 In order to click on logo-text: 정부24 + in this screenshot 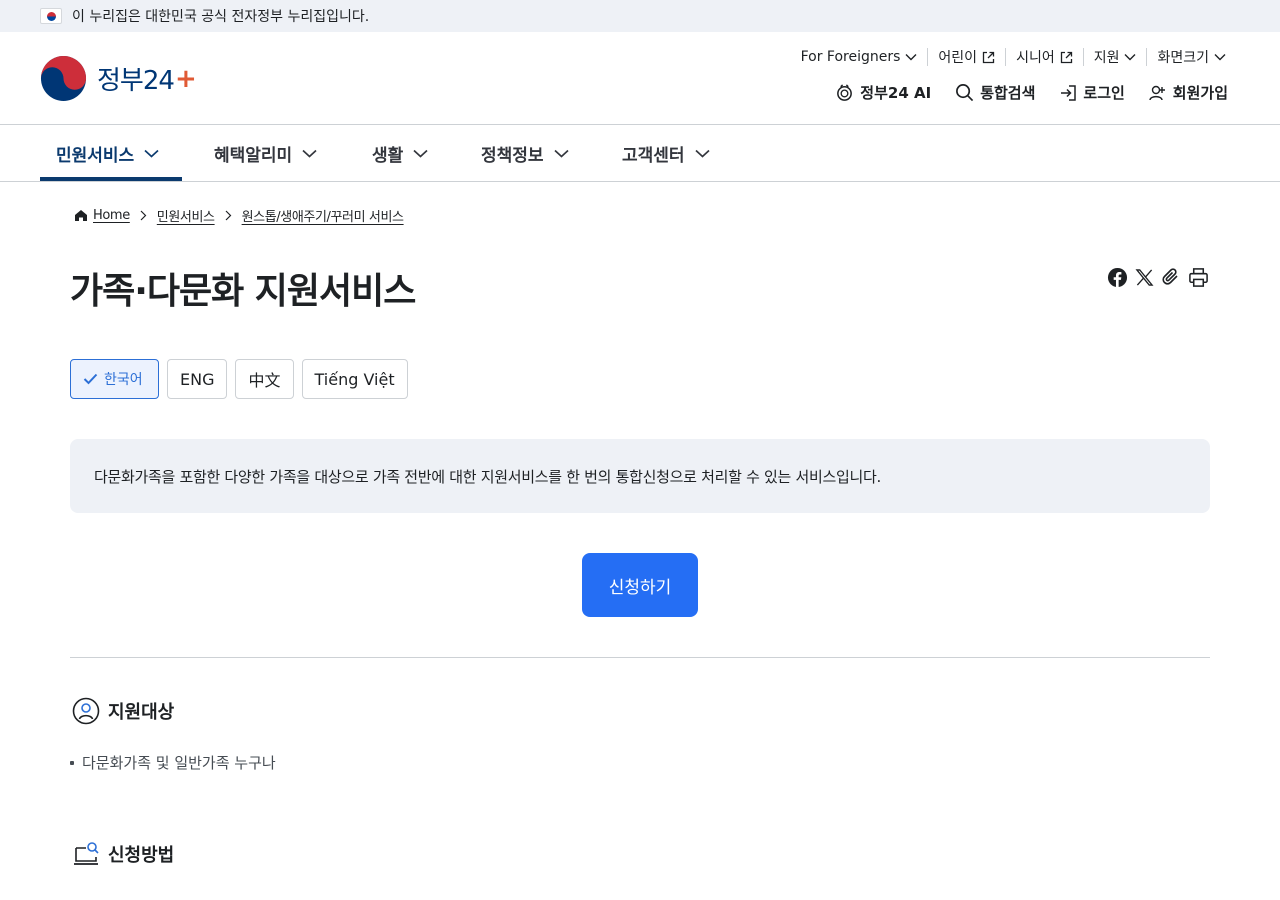, I will do `click(147, 80)`.